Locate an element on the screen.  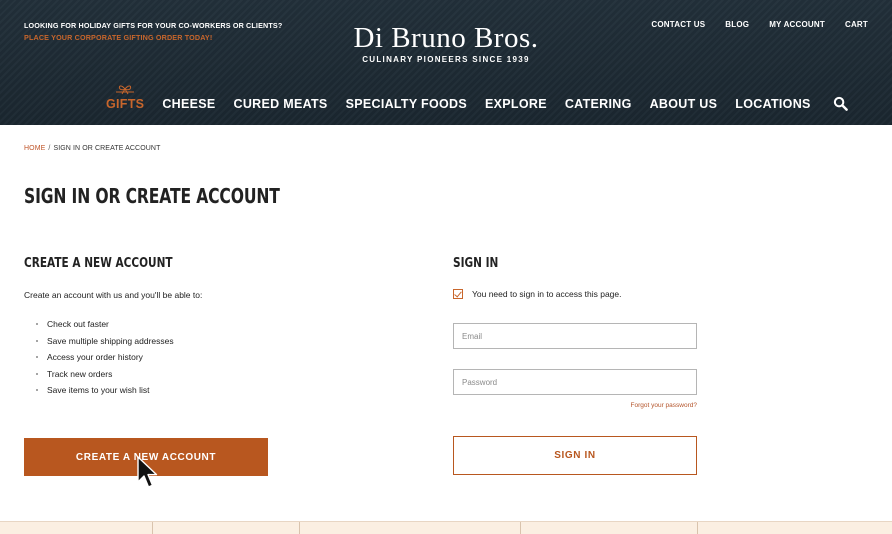
page-title: SIGN IN OR CREATE ACCOUNT is located at coordinates (152, 196).